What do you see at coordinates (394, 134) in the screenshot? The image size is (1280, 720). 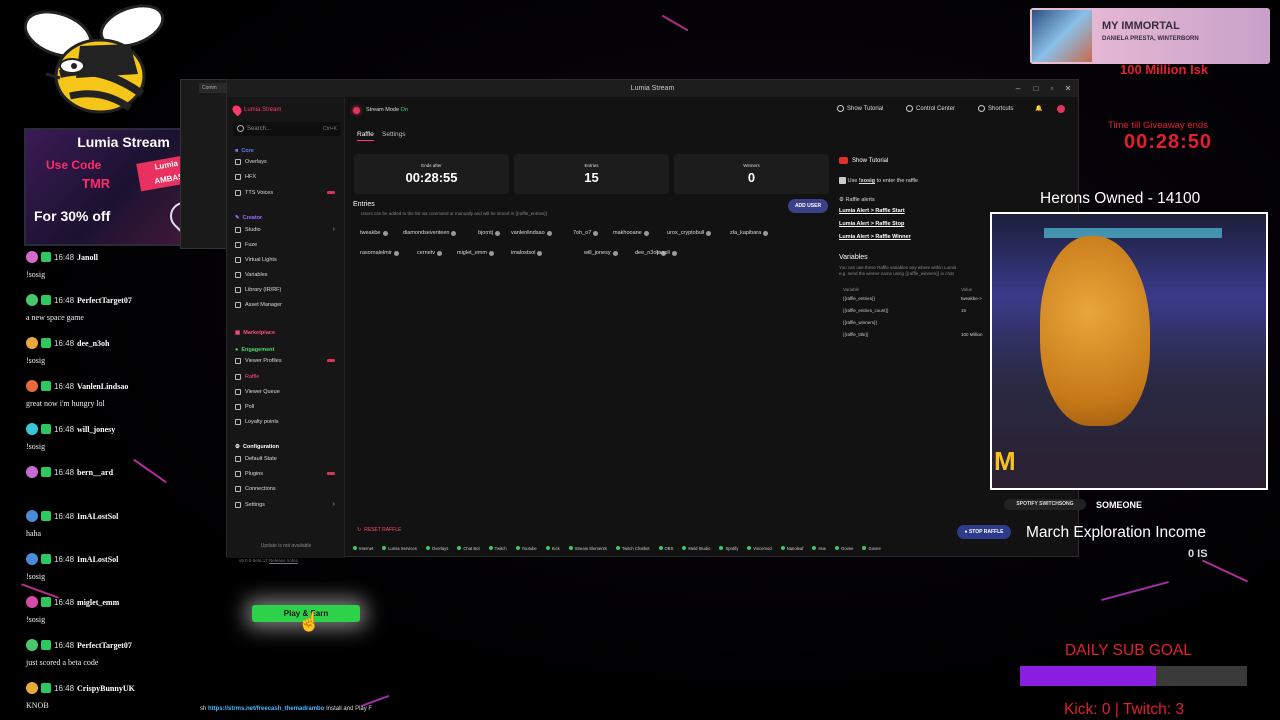 I see `tab-settings: Settings` at bounding box center [394, 134].